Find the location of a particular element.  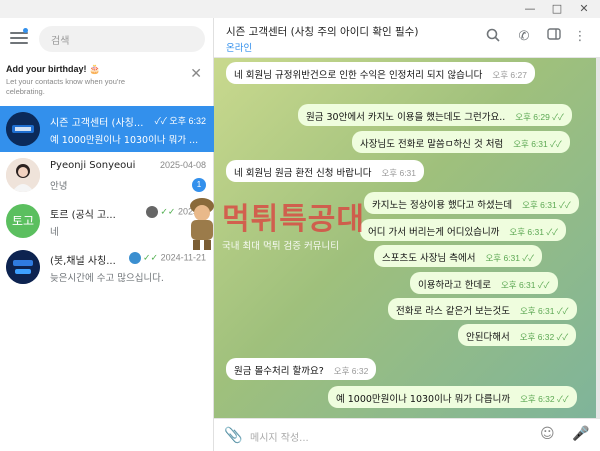

soldier-mascot-icon is located at coordinates (202, 224).